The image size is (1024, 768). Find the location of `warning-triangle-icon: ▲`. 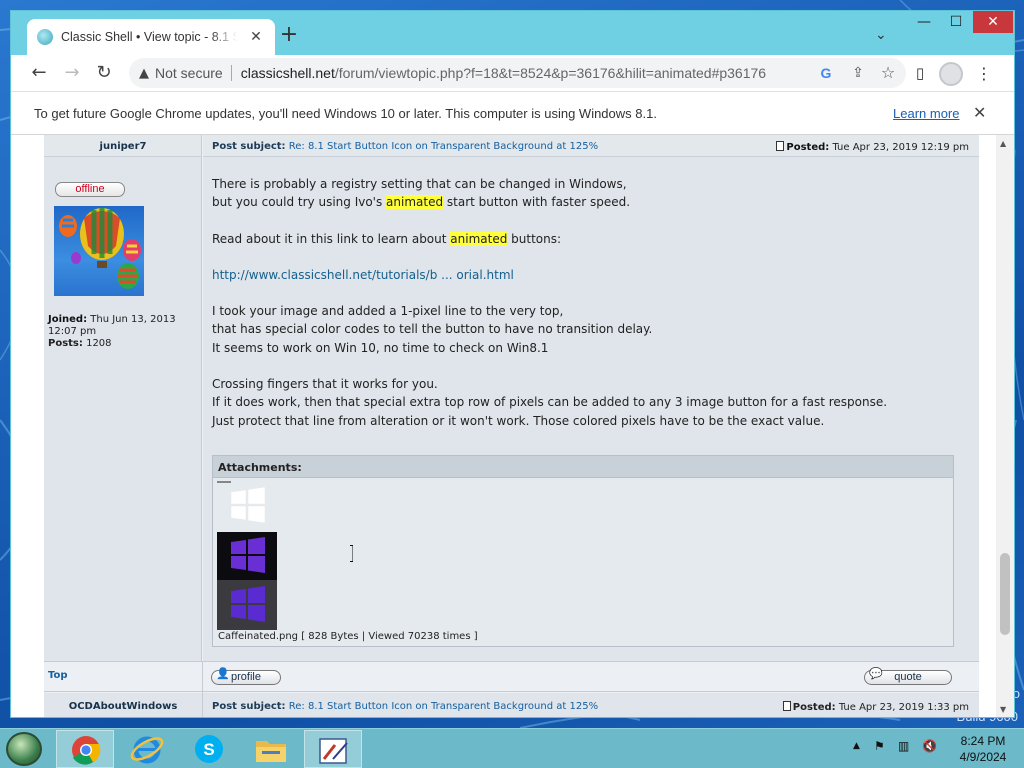

warning-triangle-icon: ▲ is located at coordinates (144, 73).